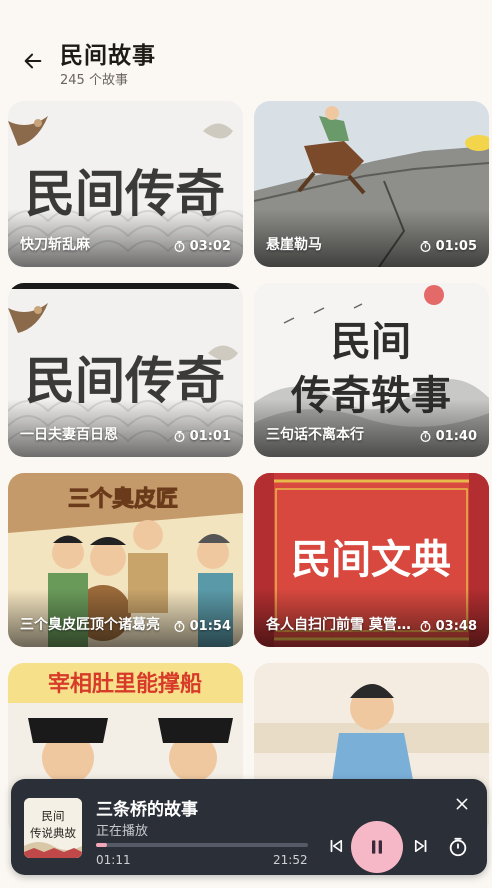 Image resolution: width=492 pixels, height=888 pixels. Describe the element at coordinates (69, 435) in the screenshot. I see `story-title: 一日夫妻百日恩` at that location.